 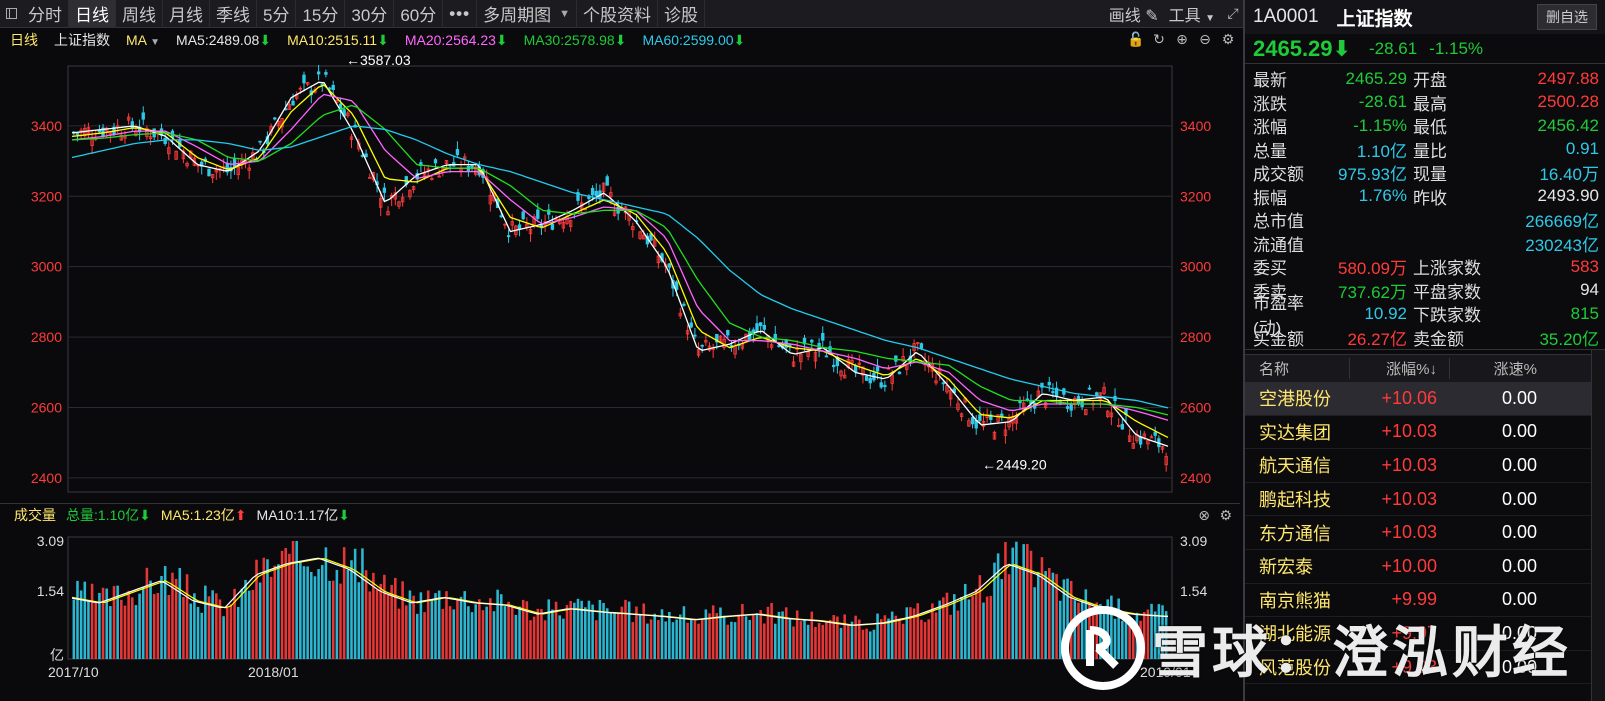 I want to click on tab-label: 月线, so click(x=186, y=15).